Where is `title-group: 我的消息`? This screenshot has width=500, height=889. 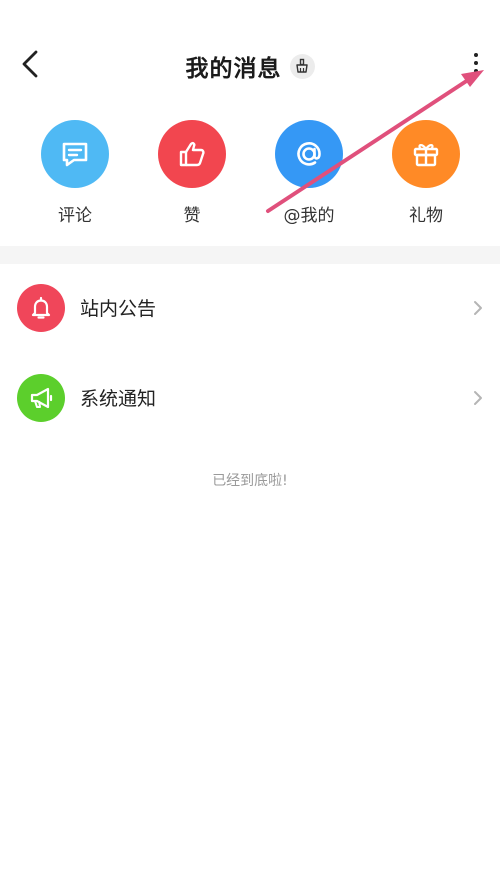 title-group: 我的消息 is located at coordinates (250, 66).